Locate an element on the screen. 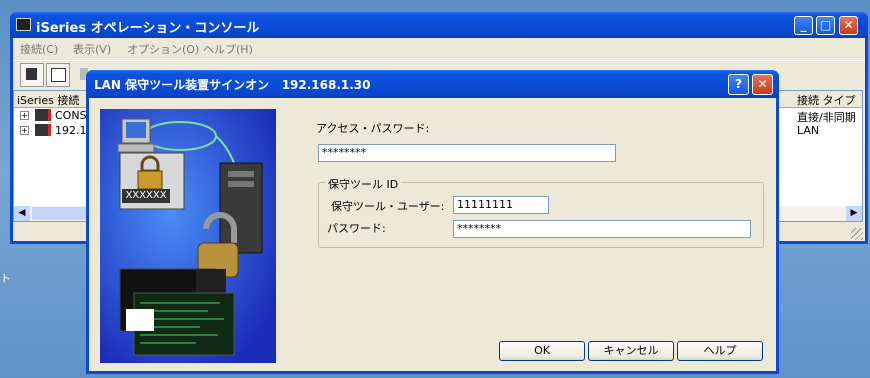 The width and height of the screenshot is (870, 378). column-header-type: 接続 タイプ is located at coordinates (826, 100).